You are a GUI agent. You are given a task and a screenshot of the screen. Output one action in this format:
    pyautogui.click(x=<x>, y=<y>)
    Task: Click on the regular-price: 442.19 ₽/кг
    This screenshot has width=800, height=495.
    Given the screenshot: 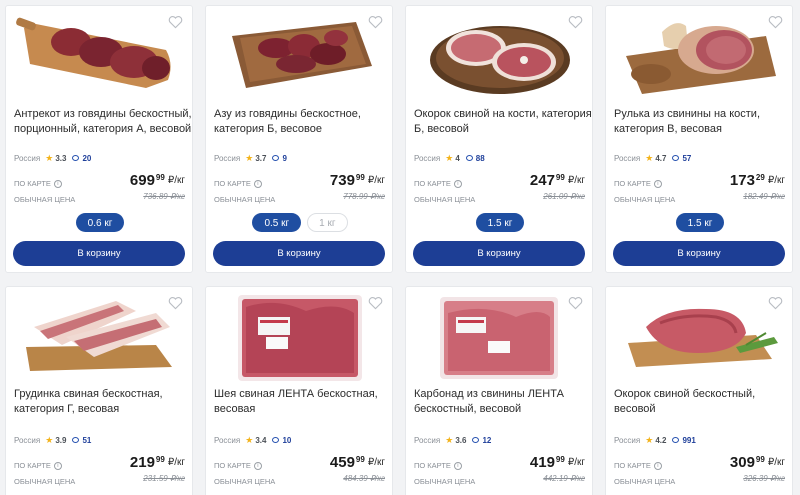 What is the action you would take?
    pyautogui.click(x=564, y=478)
    